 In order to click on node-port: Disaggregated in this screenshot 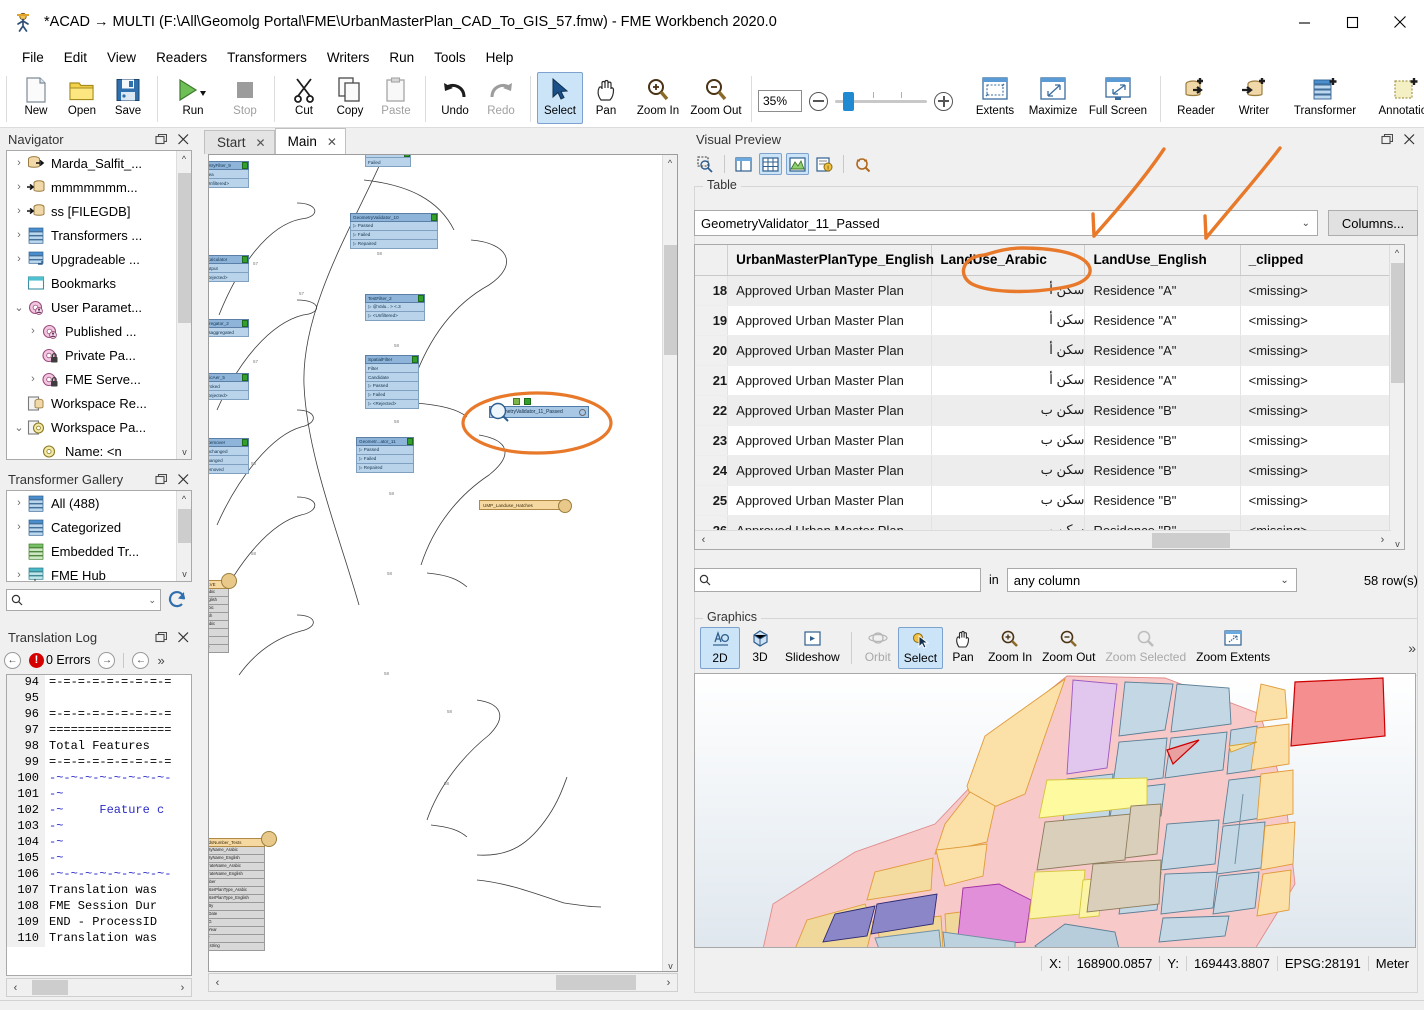, I will do `click(229, 328)`.